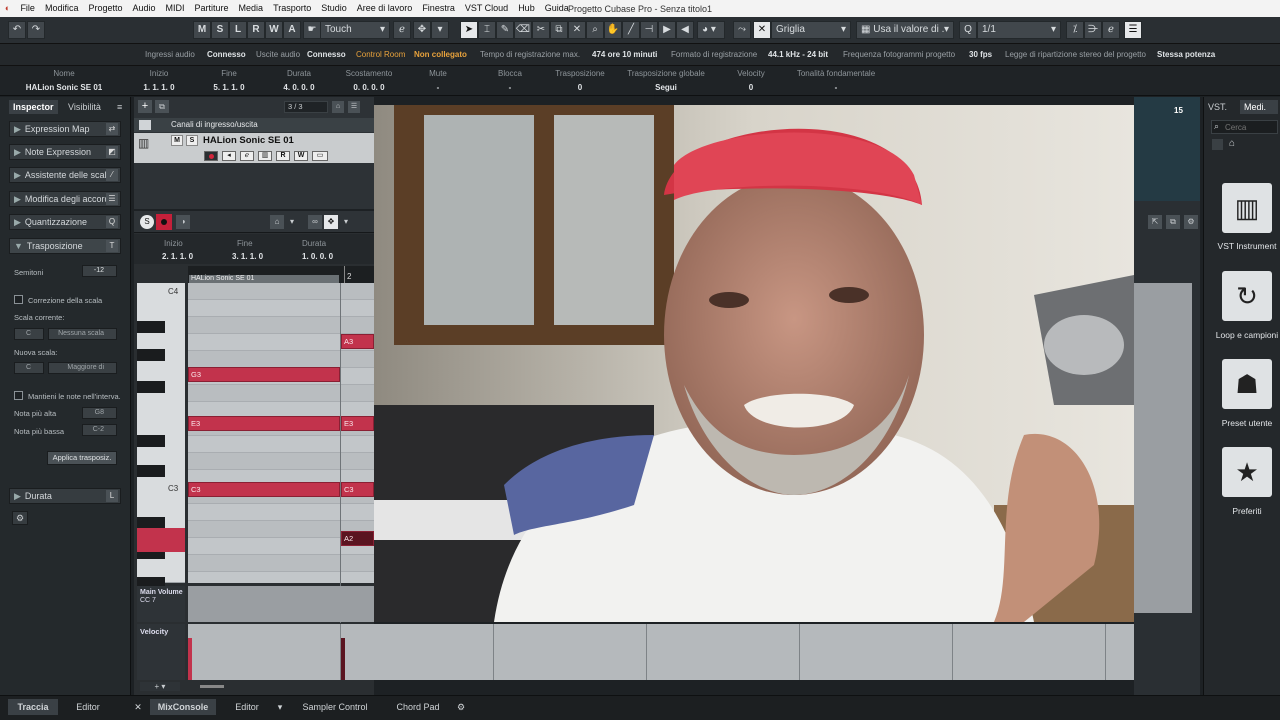 The image size is (1280, 720). Describe the element at coordinates (438, 80) in the screenshot. I see `info-mute: Mute -` at that location.